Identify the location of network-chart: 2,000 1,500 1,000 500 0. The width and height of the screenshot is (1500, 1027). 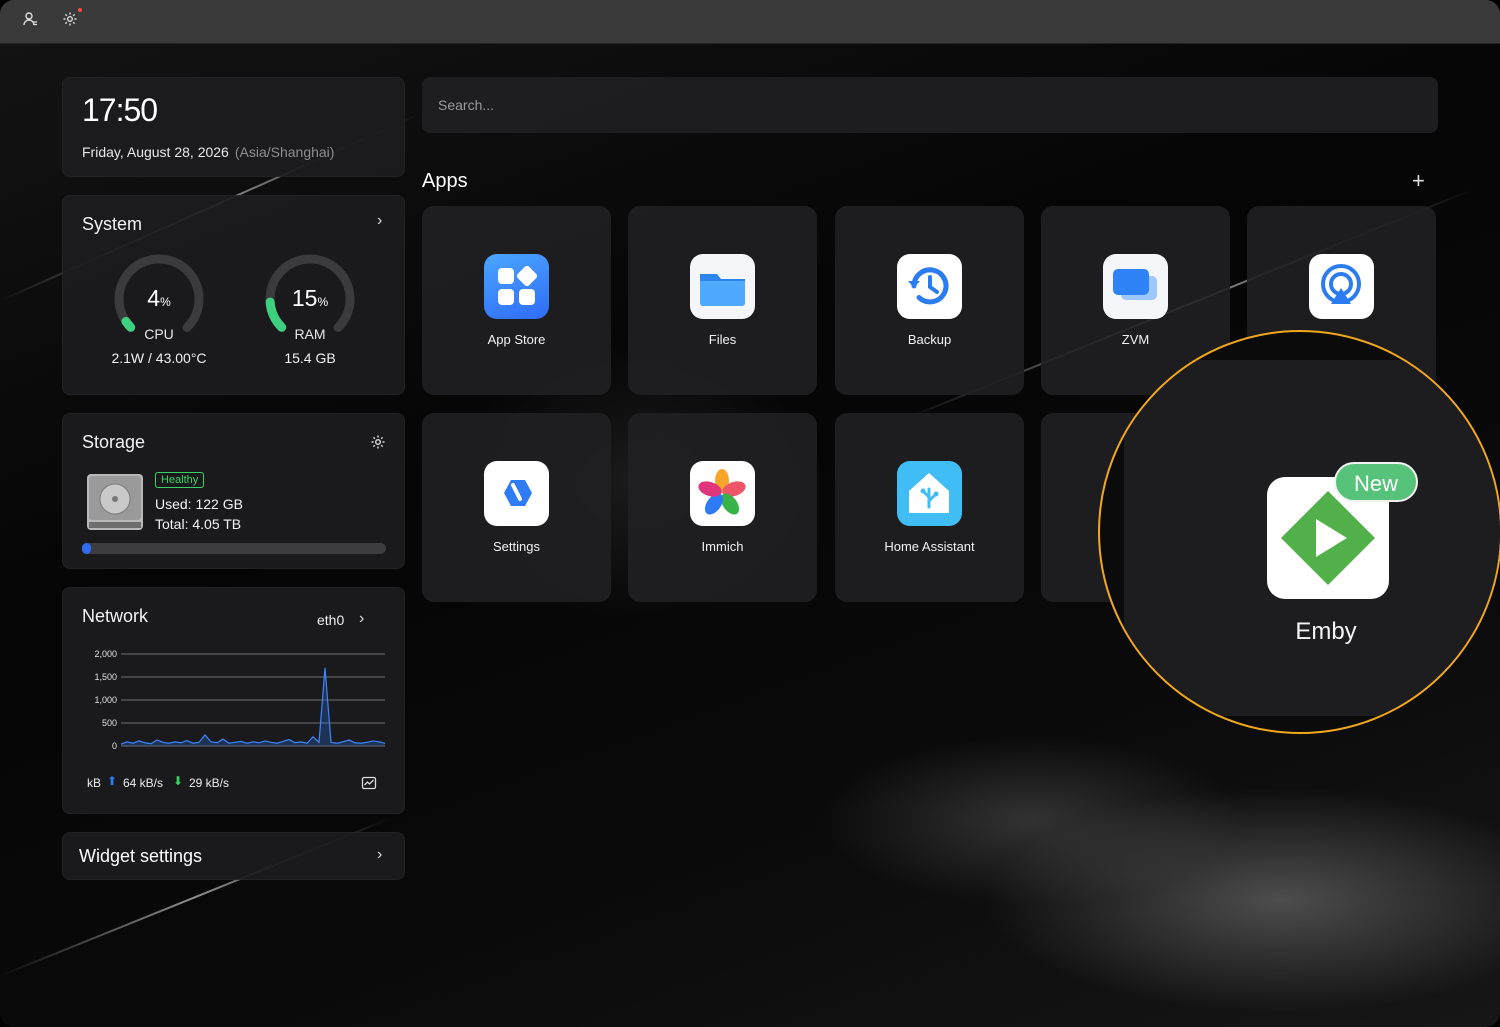
(240, 700).